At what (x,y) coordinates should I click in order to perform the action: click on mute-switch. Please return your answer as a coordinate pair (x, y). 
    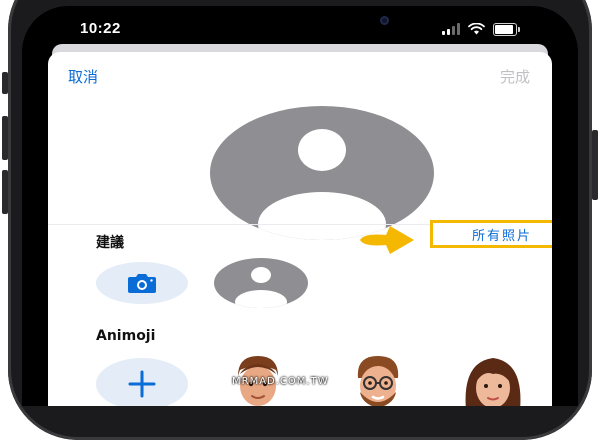
    Looking at the image, I should click on (5, 83).